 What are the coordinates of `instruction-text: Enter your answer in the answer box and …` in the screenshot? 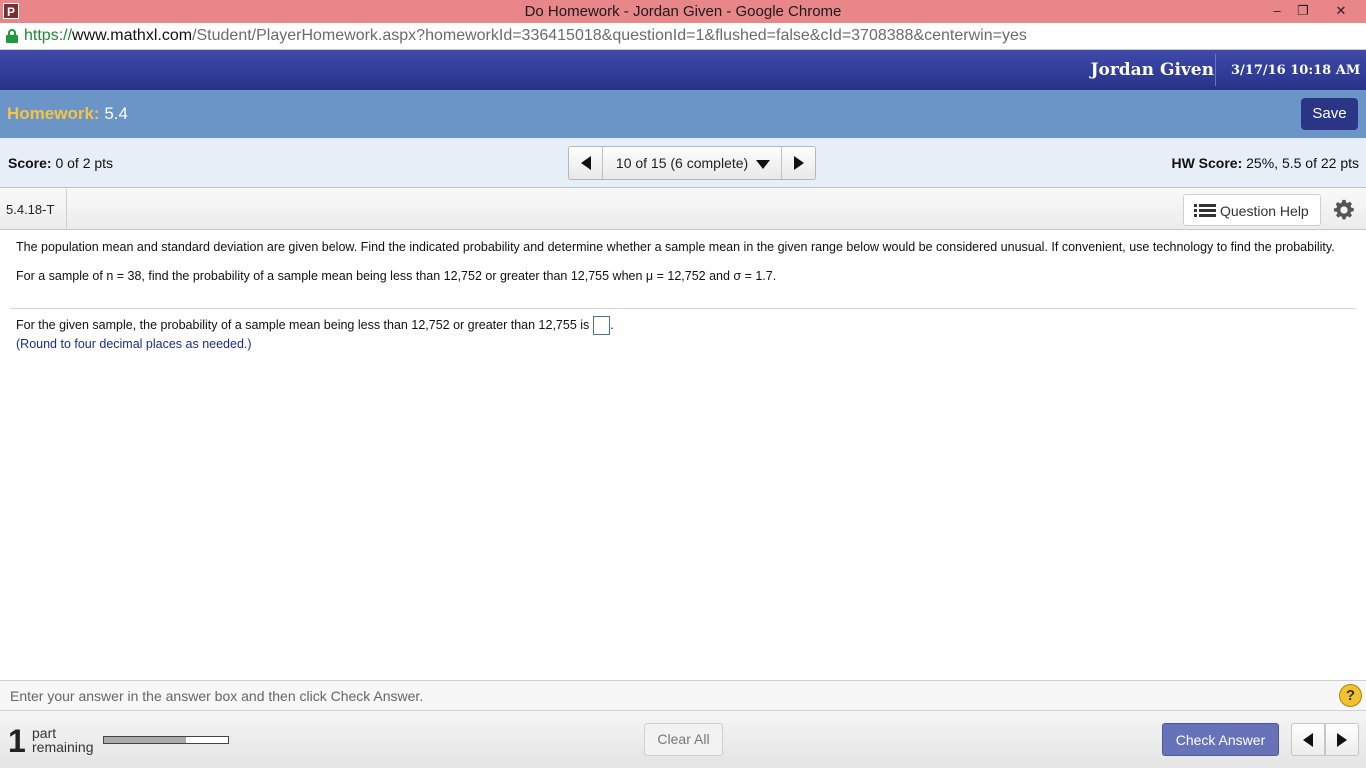 It's located at (217, 696).